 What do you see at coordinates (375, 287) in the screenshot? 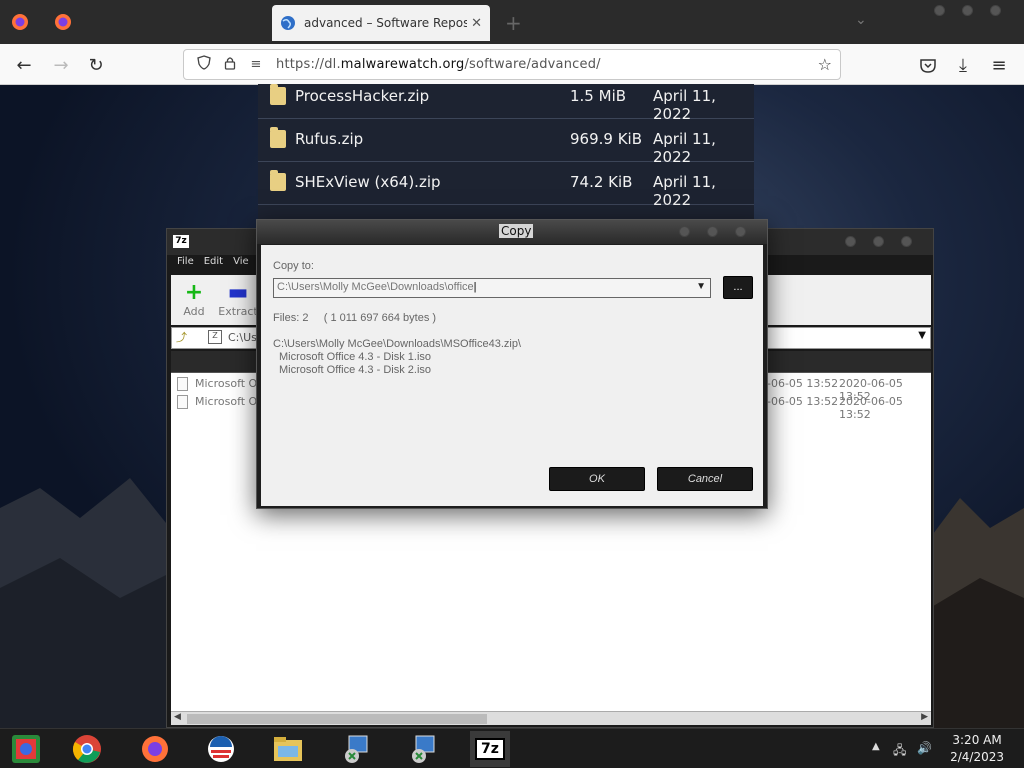
I see `destination-path-value: C:\Users\Molly McGee\Downloads\office` at bounding box center [375, 287].